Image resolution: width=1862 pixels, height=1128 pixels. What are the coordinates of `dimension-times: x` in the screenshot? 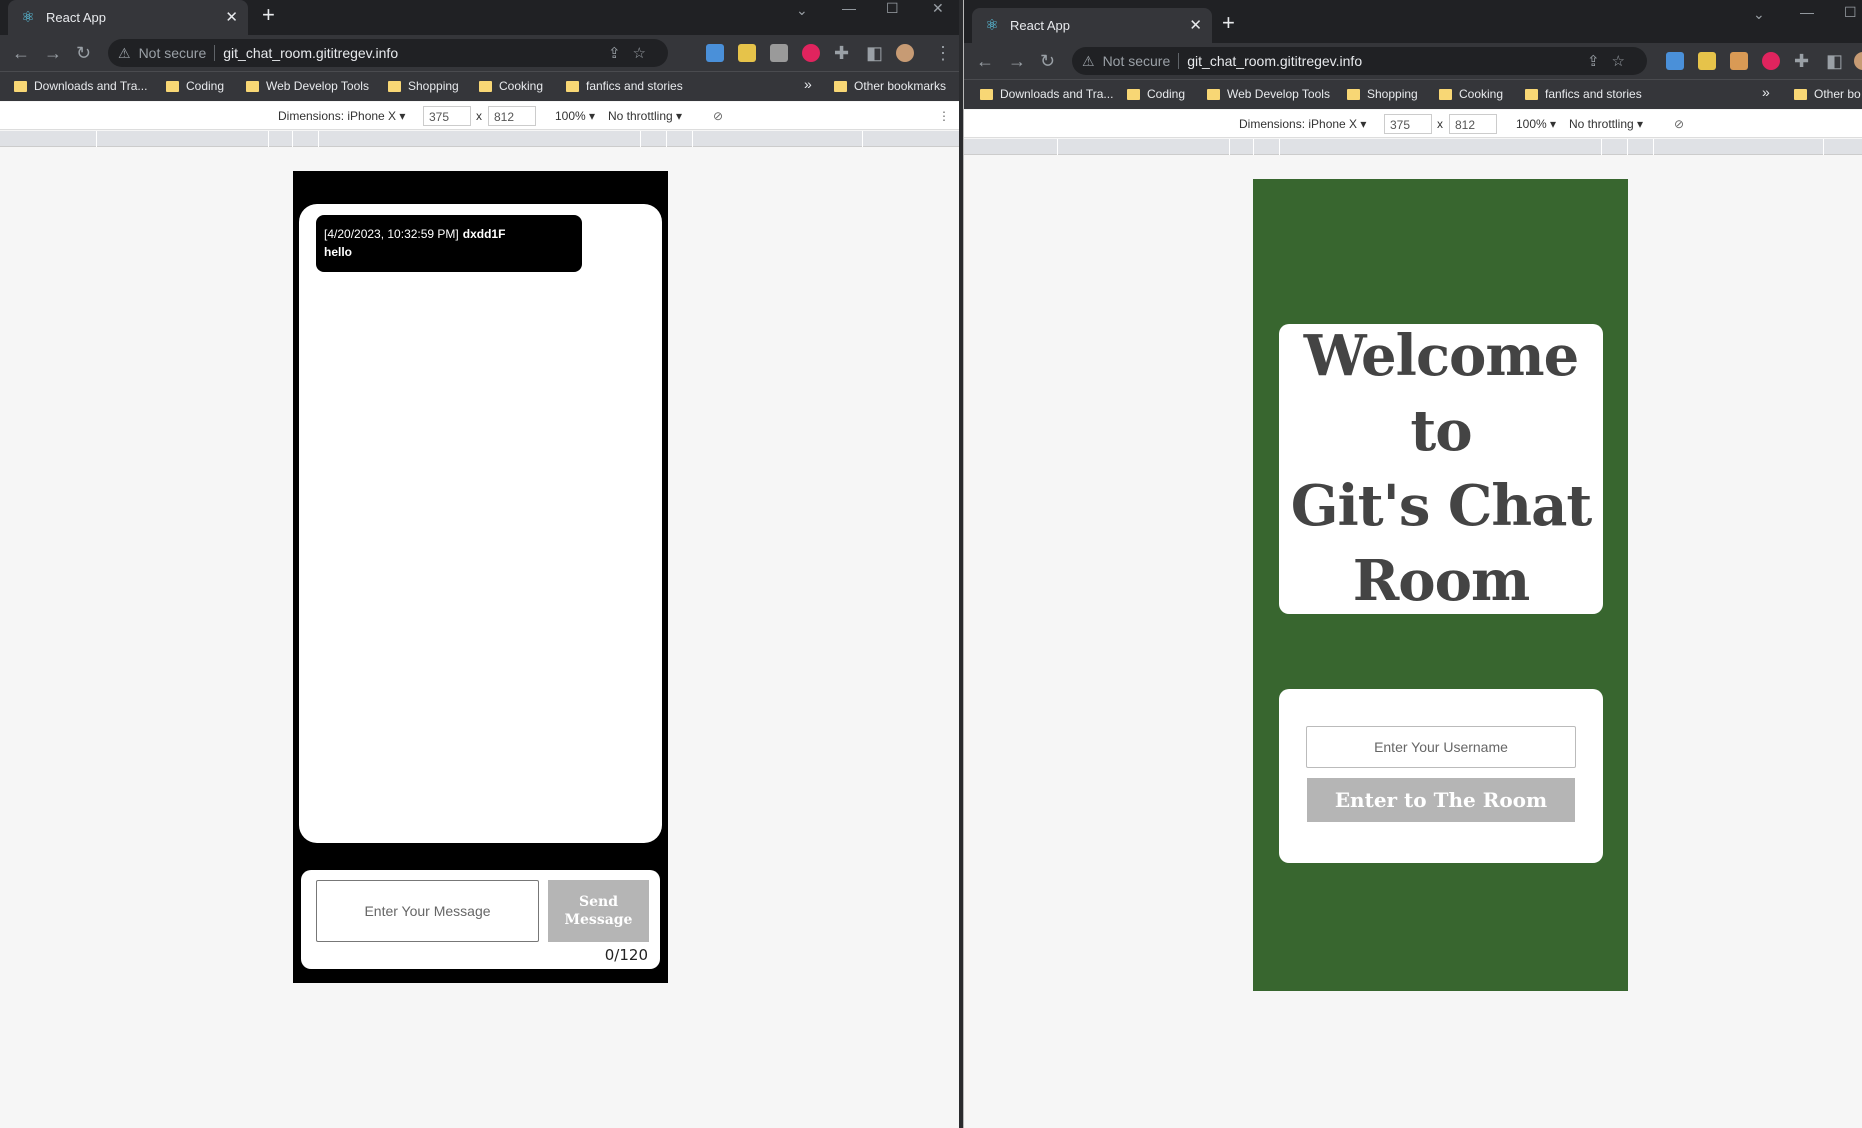 It's located at (1440, 124).